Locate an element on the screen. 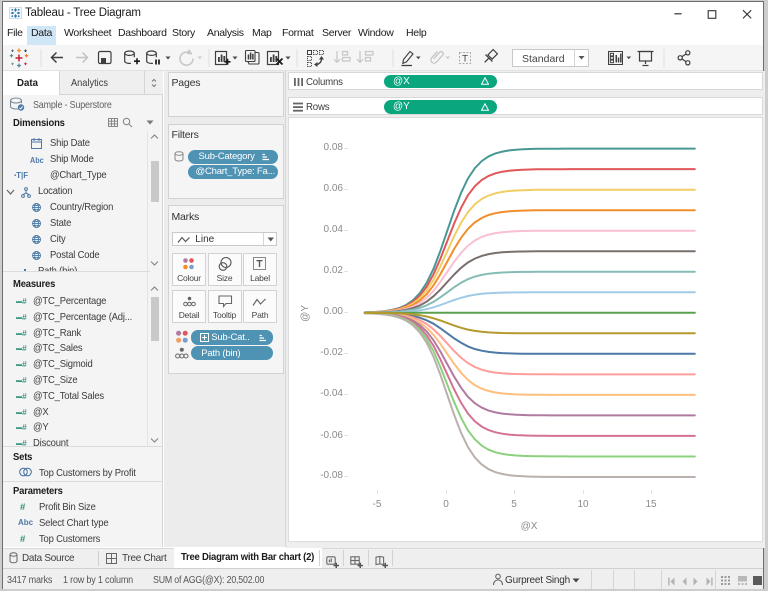  svg-text: T is located at coordinates (465, 59).